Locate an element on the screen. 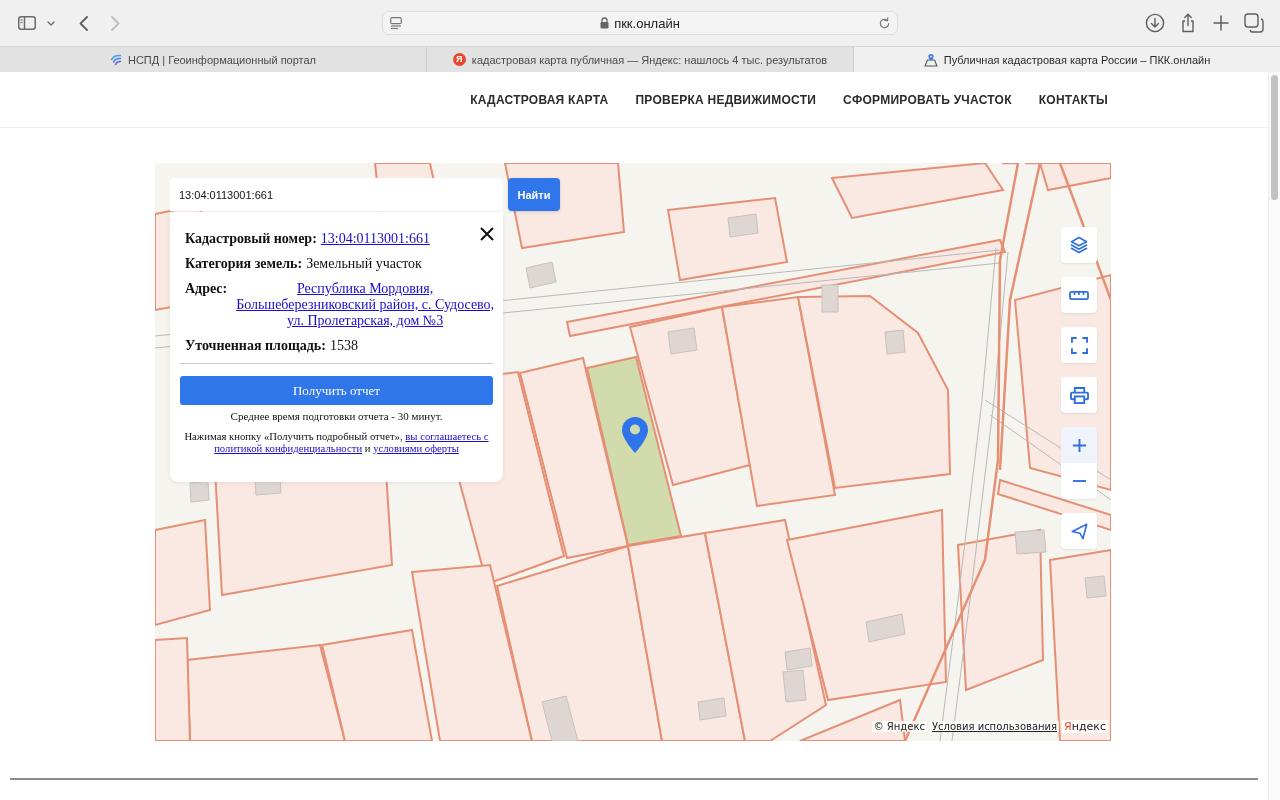 This screenshot has width=1280, height=800. printer-icon is located at coordinates (1079, 395).